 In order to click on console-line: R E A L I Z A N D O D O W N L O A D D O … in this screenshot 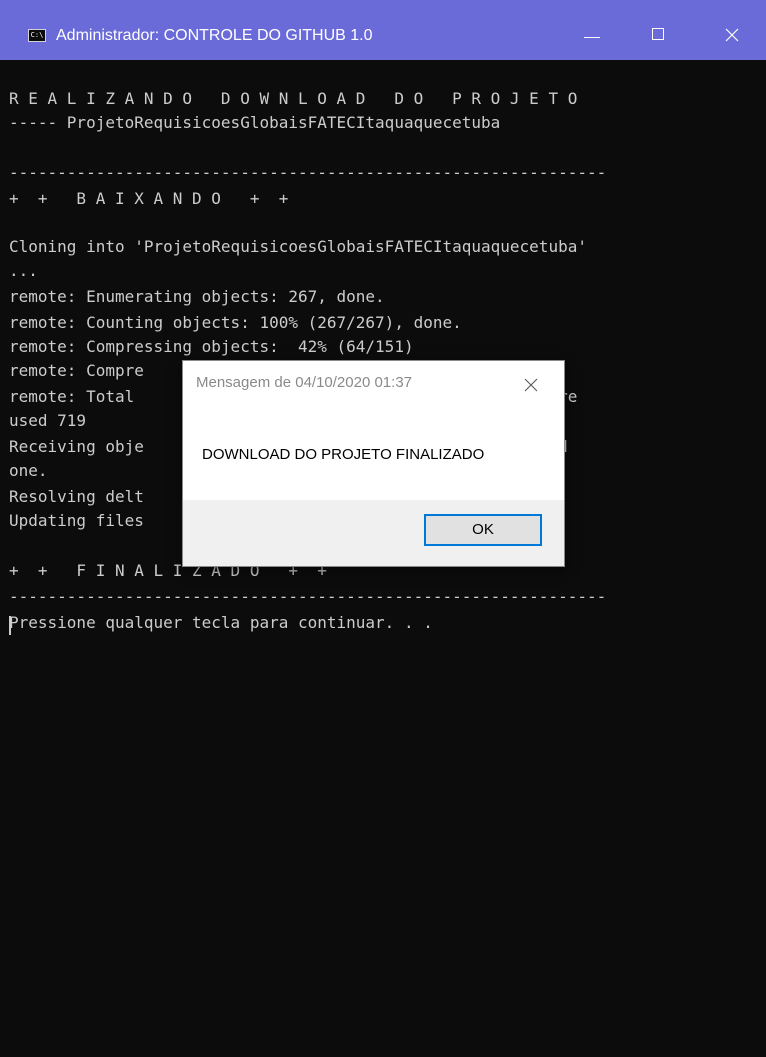, I will do `click(293, 98)`.